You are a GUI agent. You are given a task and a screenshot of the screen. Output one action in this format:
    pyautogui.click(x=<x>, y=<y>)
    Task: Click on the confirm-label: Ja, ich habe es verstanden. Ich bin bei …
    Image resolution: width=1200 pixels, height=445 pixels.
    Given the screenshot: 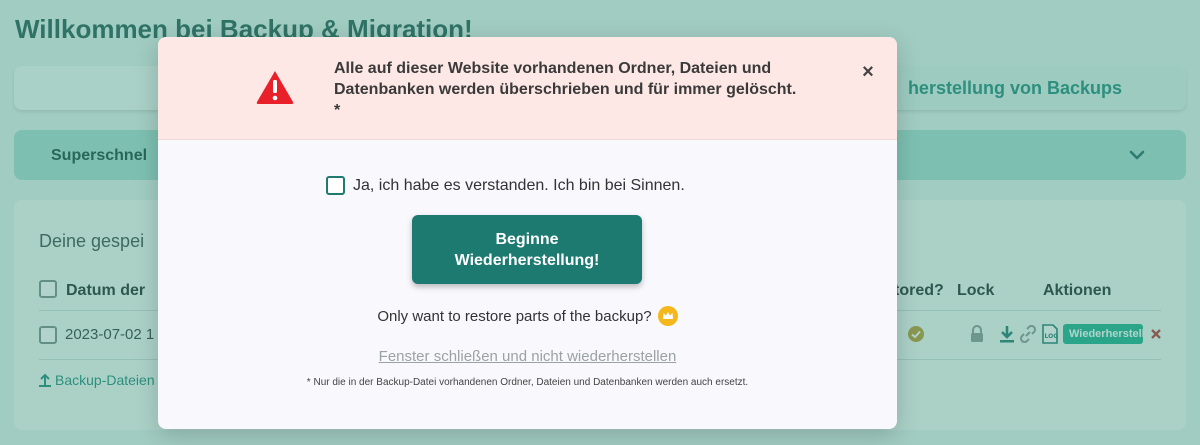 What is the action you would take?
    pyautogui.click(x=519, y=185)
    